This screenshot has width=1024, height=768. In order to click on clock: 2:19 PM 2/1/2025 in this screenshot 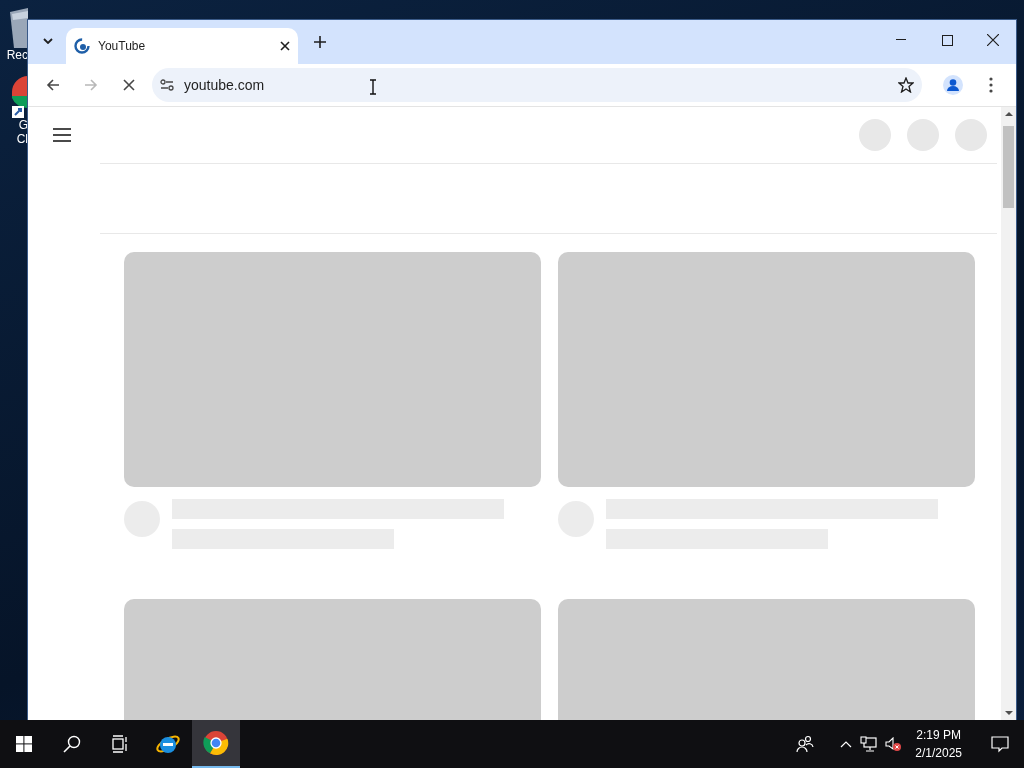, I will do `click(938, 744)`.